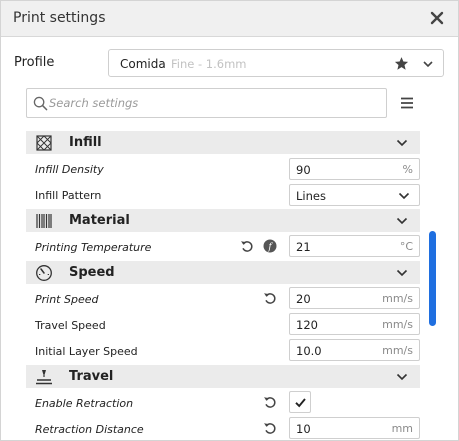  What do you see at coordinates (229, 19) in the screenshot?
I see `title-bar: Print settings` at bounding box center [229, 19].